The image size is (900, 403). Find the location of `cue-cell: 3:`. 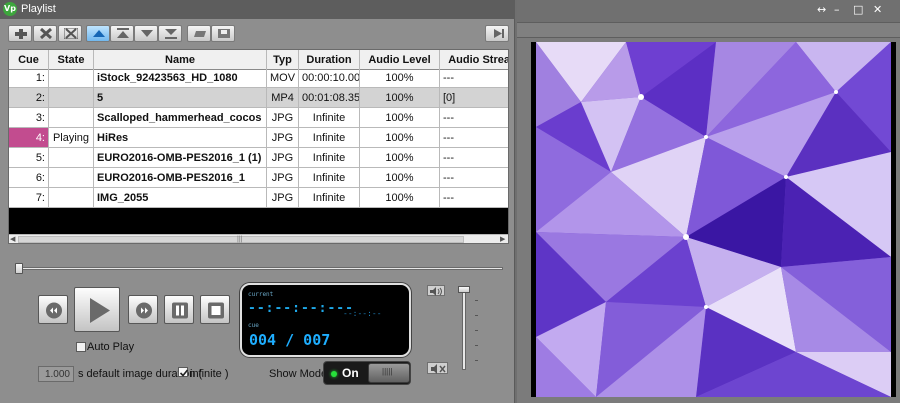

cue-cell: 3: is located at coordinates (29, 118).